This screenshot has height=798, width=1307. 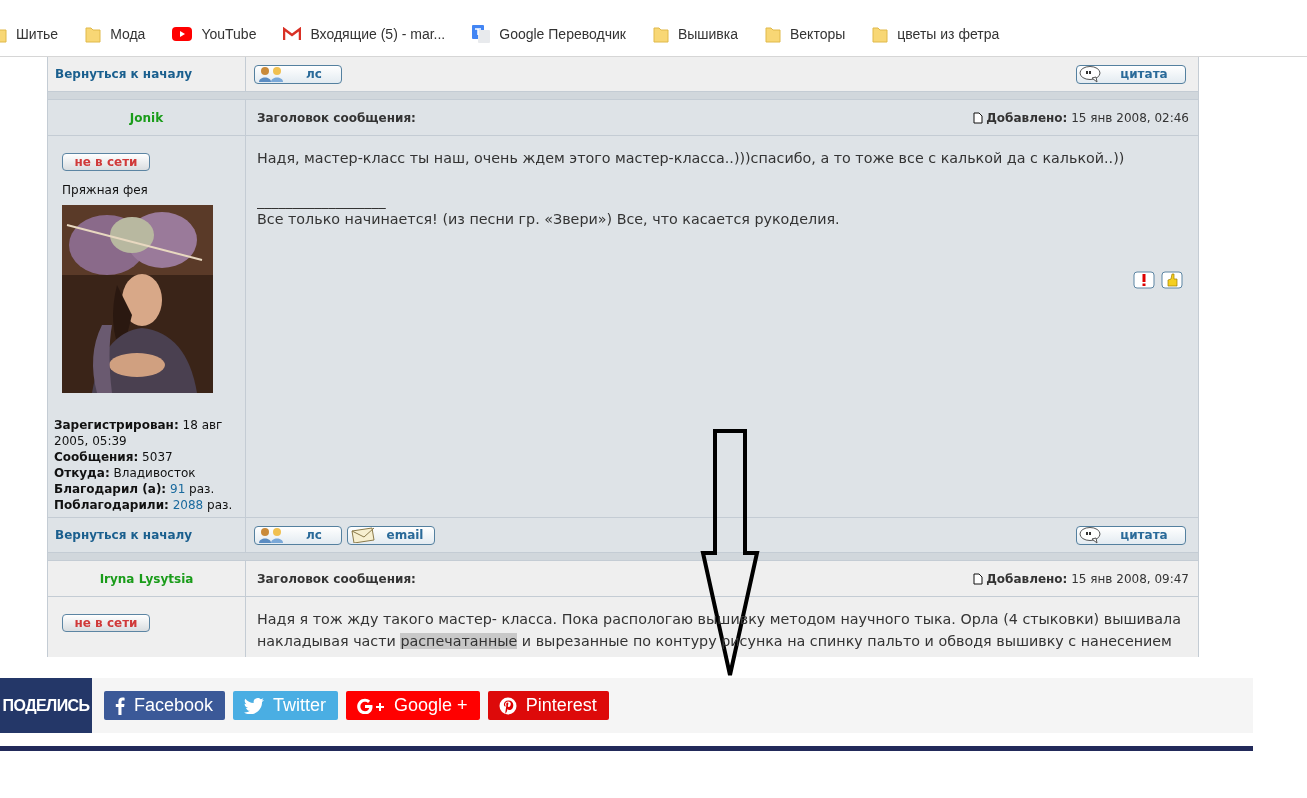 What do you see at coordinates (135, 489) in the screenshot?
I see `profile-line: Благодарил (а): 91 раз.` at bounding box center [135, 489].